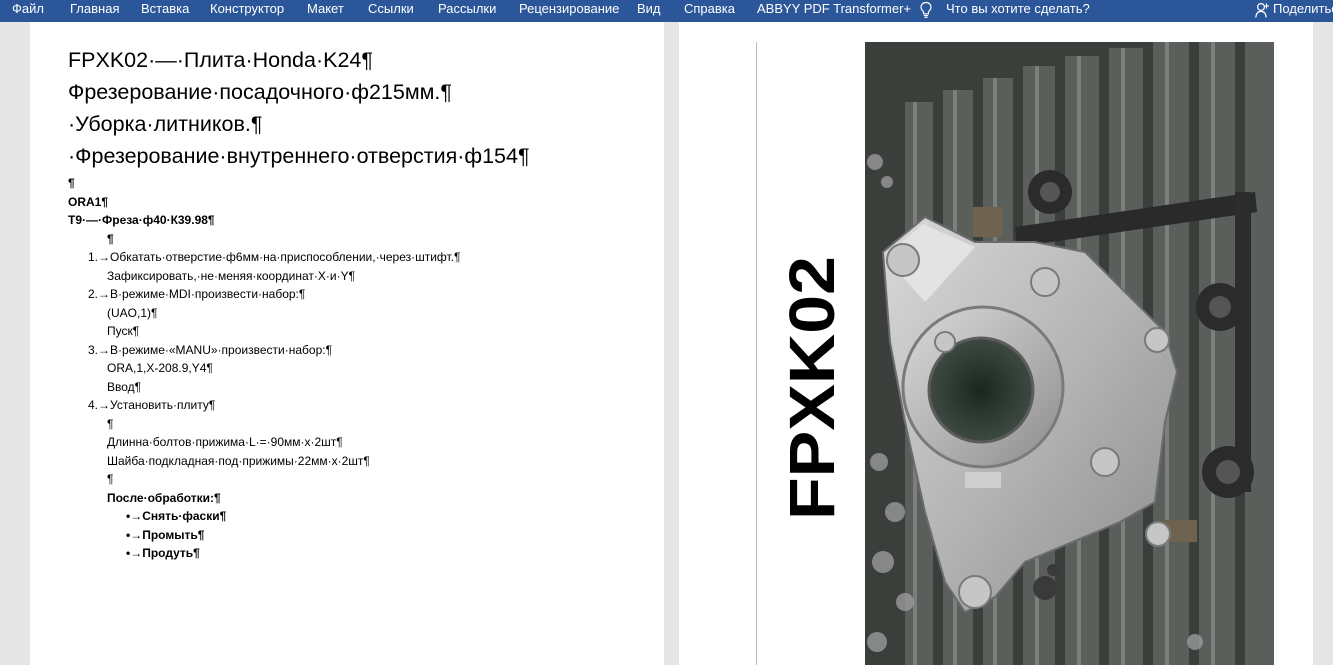  Describe the element at coordinates (132, 312) in the screenshot. I see `list-item-body: (UAO,1)¶` at that location.